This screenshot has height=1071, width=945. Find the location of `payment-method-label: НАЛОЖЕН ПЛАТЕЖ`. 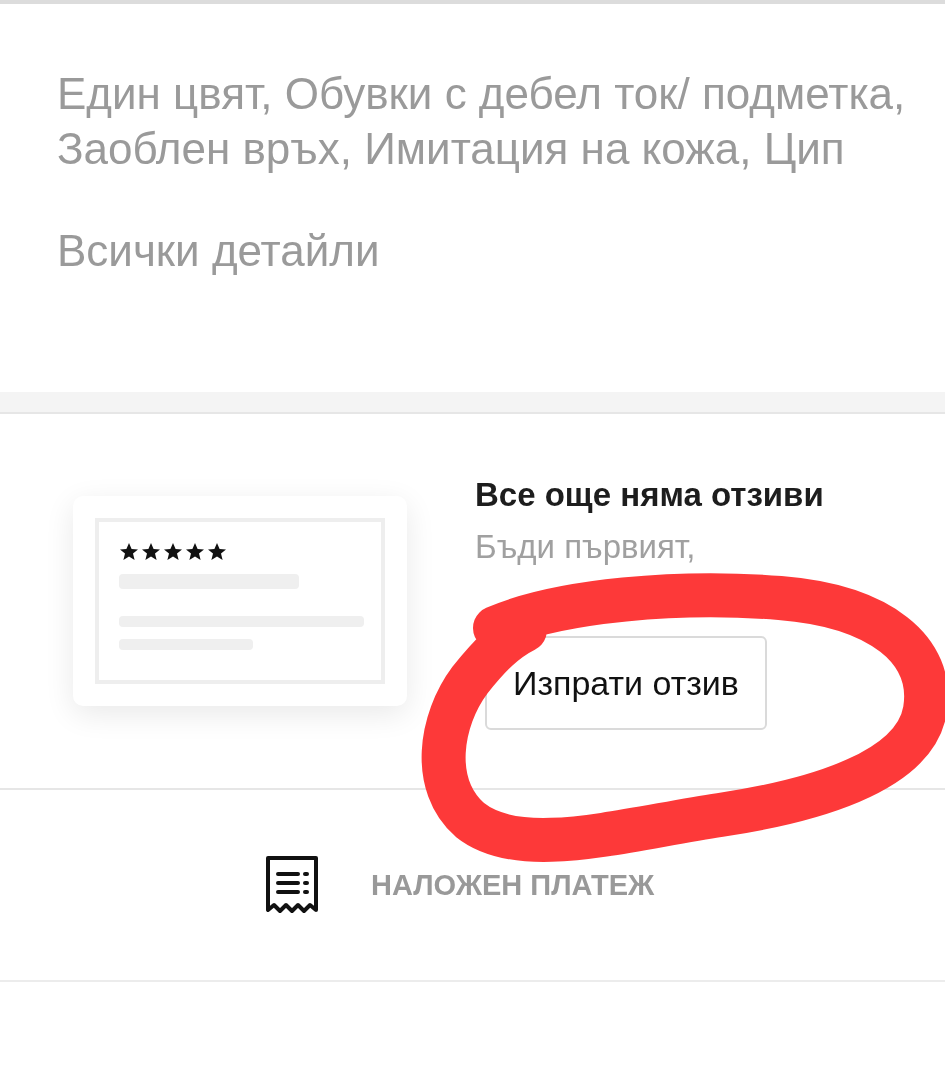

payment-method-label: НАЛОЖЕН ПЛАТЕЖ is located at coordinates (513, 885).